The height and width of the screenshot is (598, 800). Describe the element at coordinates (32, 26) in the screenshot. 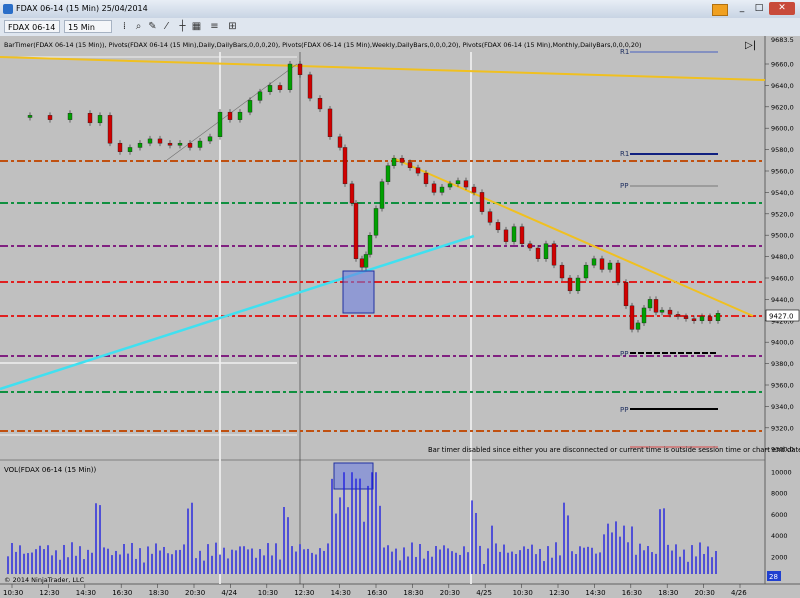

I see `instrument-selector: FDAX 06-14` at that location.